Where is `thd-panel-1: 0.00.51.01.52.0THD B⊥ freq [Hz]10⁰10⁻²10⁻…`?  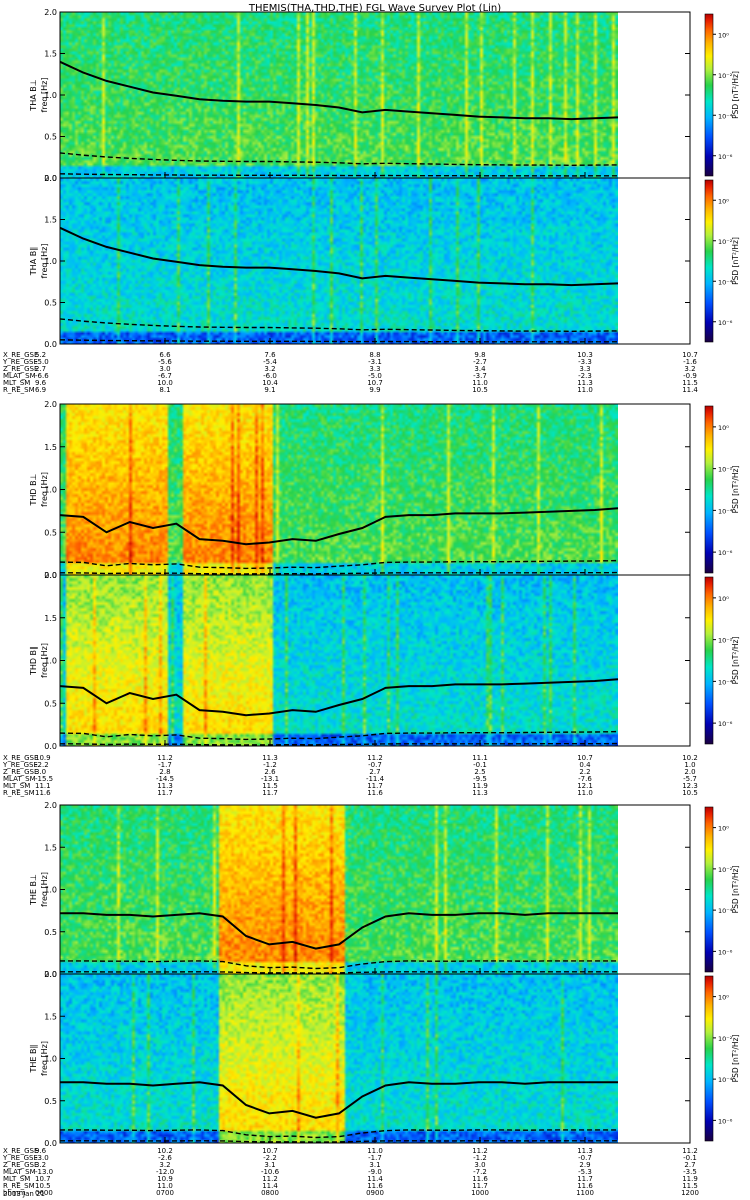 thd-panel-1: 0.00.51.01.52.0THD B⊥ freq [Hz]10⁰10⁻²10⁻… is located at coordinates (384, 490).